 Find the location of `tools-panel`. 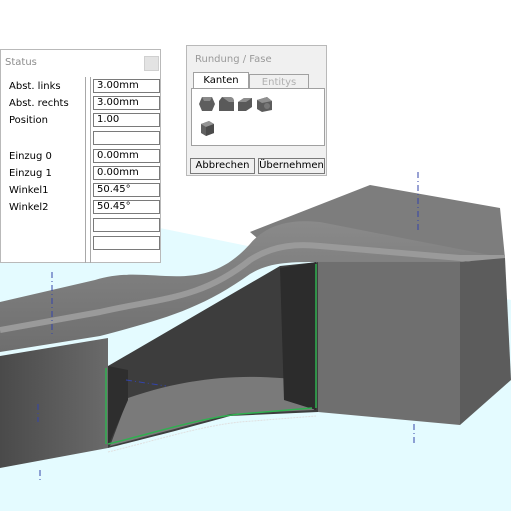

tools-panel is located at coordinates (258, 117).